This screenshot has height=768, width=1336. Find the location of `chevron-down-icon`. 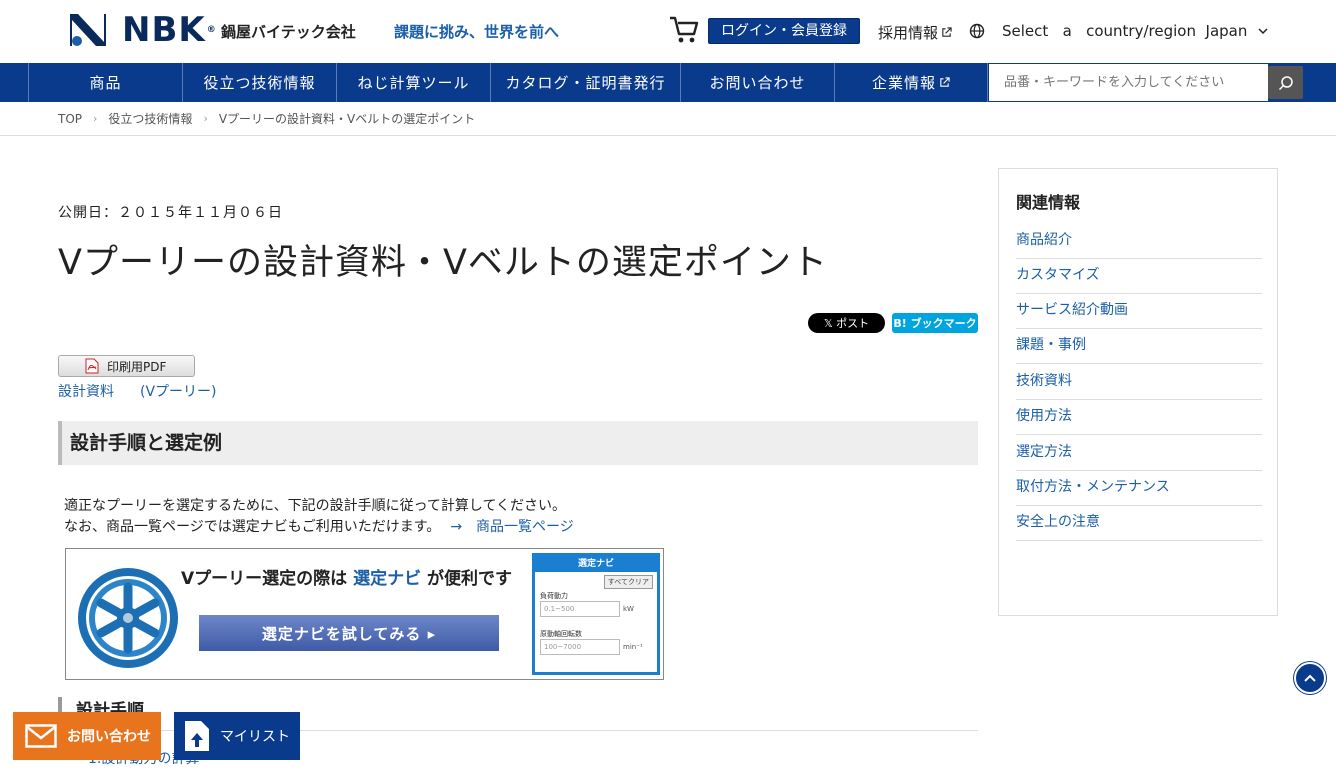

chevron-down-icon is located at coordinates (1263, 31).